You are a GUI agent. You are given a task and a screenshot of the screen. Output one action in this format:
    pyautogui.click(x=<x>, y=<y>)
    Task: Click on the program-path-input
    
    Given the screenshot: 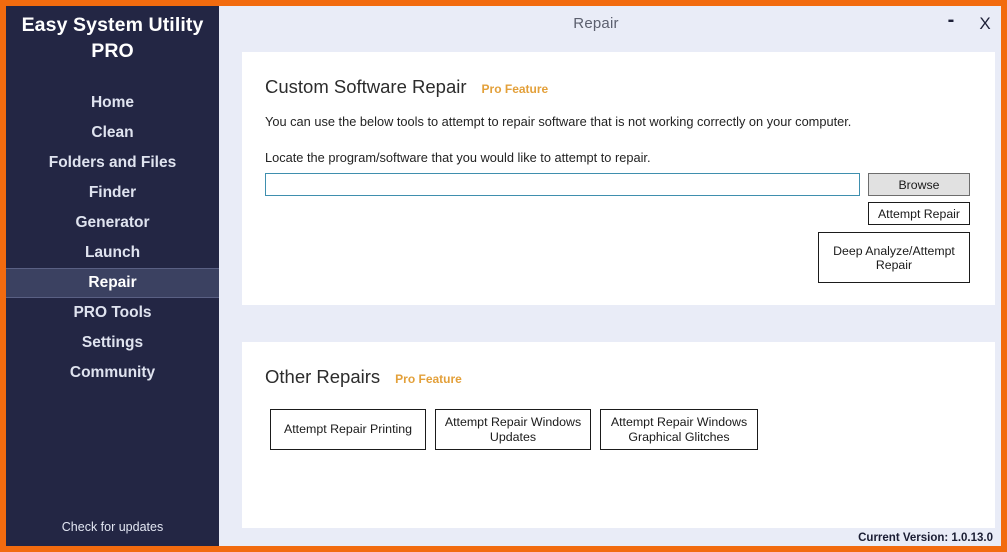 What is the action you would take?
    pyautogui.click(x=562, y=184)
    